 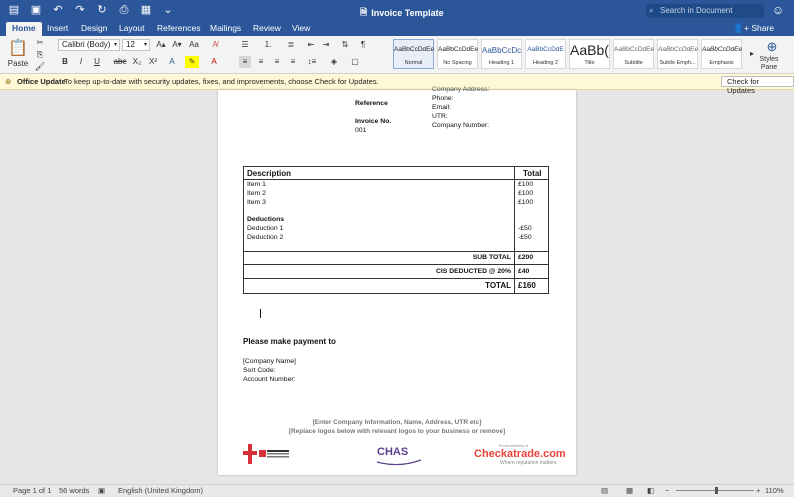 What do you see at coordinates (277, 62) in the screenshot?
I see `align-right-icon: ≡` at bounding box center [277, 62].